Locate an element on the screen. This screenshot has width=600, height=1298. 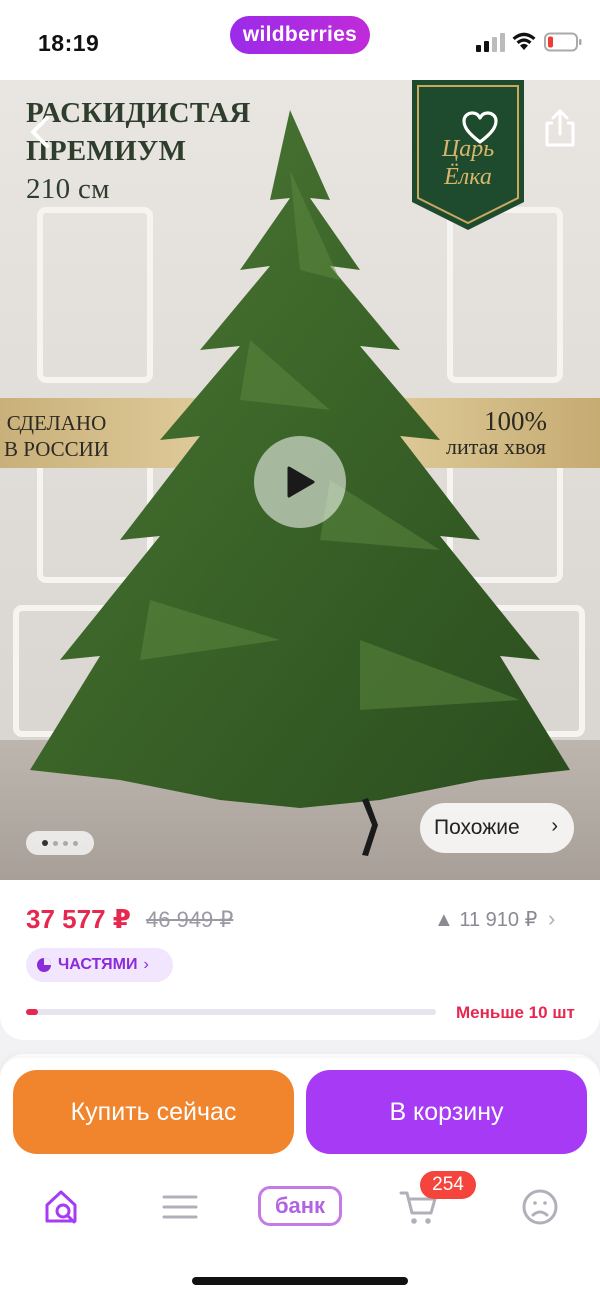
play-video-button is located at coordinates (300, 482).